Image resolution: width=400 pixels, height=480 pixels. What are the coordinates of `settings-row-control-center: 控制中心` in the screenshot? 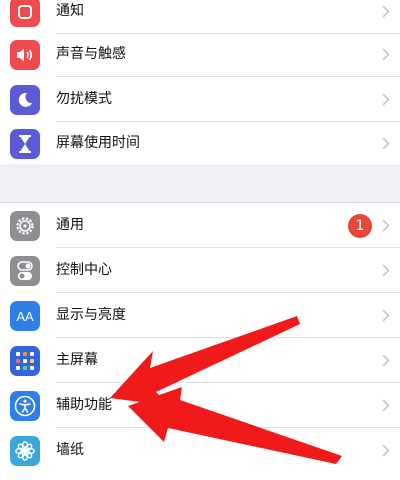 It's located at (200, 270).